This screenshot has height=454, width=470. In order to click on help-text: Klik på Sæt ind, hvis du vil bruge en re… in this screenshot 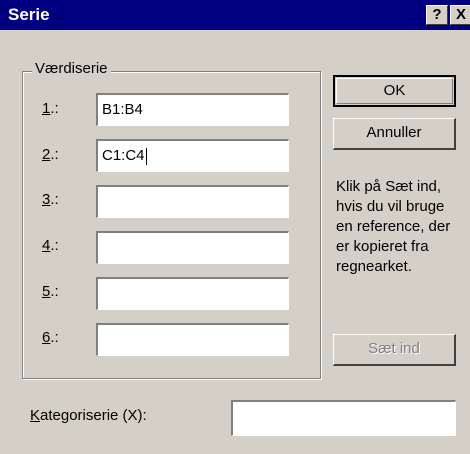, I will do `click(393, 226)`.